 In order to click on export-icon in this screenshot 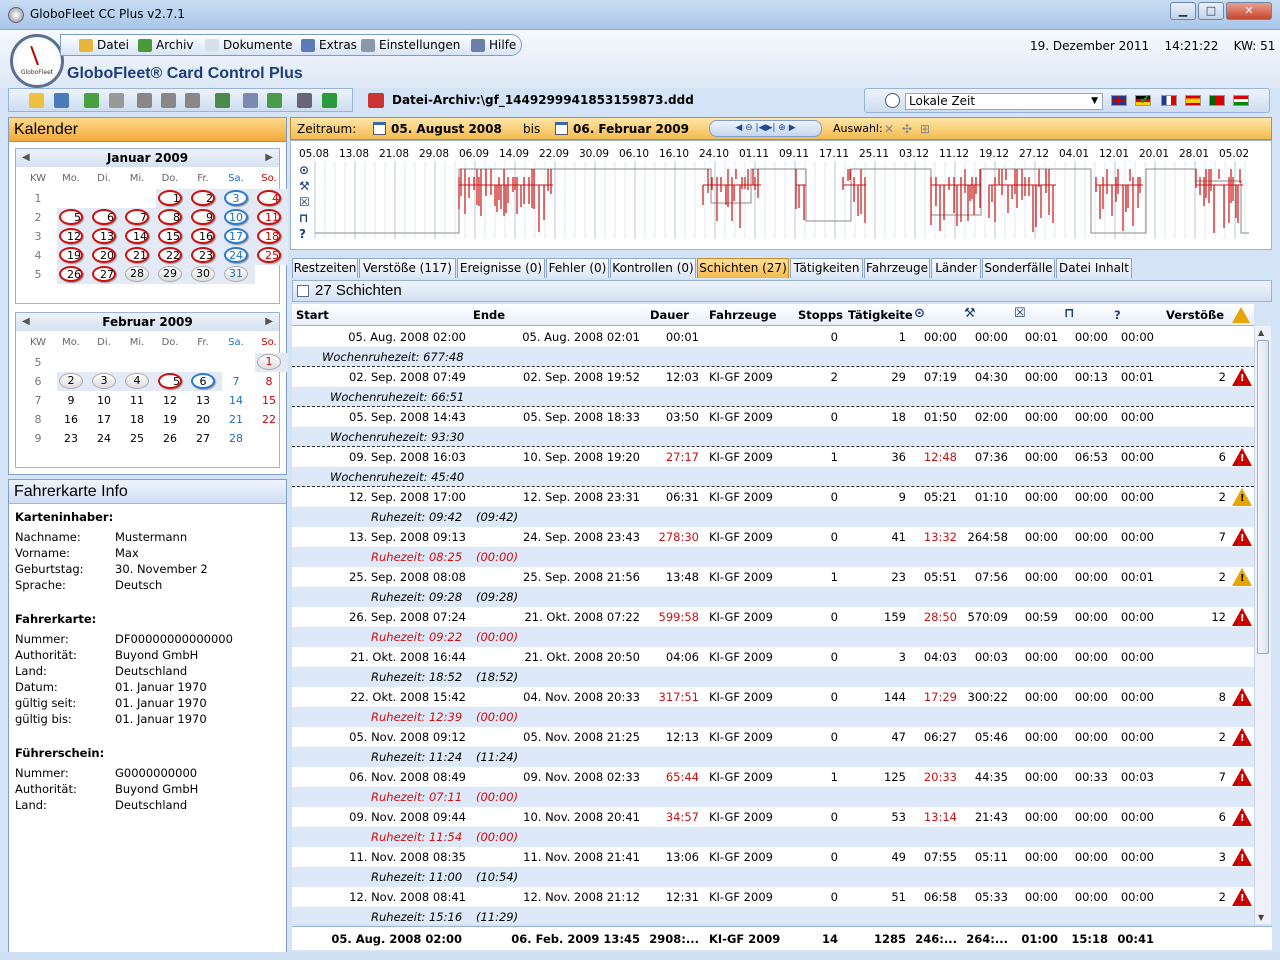, I will do `click(116, 100)`.